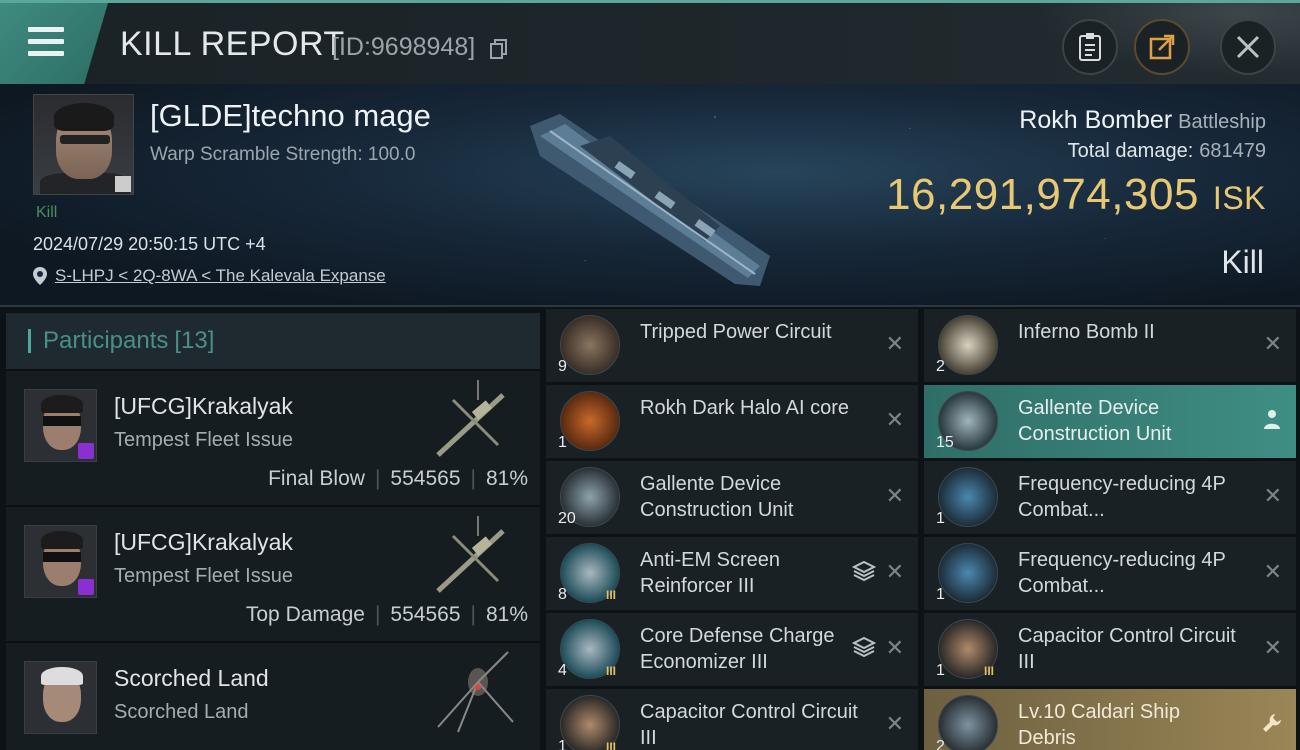  Describe the element at coordinates (590, 421) in the screenshot. I see `ai-core-icon` at that location.